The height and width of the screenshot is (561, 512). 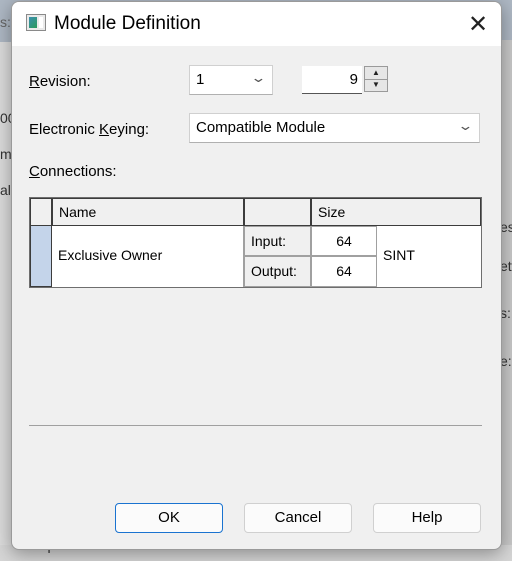 I want to click on revision-major-value: 1, so click(x=200, y=79).